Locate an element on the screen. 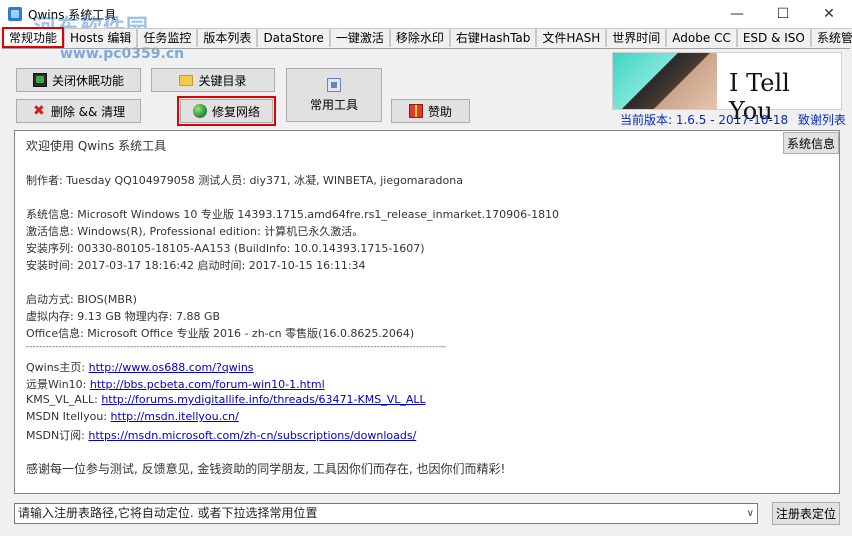 This screenshot has height=536, width=852. repair-network-button: 修复网络 is located at coordinates (226, 111).